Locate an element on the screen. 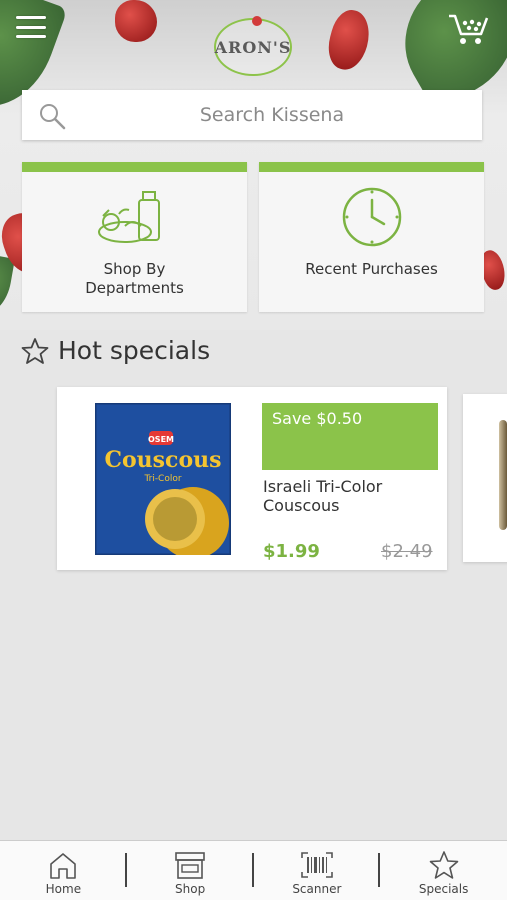 Image resolution: width=507 pixels, height=900 pixels. bottom-navigation: Home Shop Scanner Specials is located at coordinates (253, 870).